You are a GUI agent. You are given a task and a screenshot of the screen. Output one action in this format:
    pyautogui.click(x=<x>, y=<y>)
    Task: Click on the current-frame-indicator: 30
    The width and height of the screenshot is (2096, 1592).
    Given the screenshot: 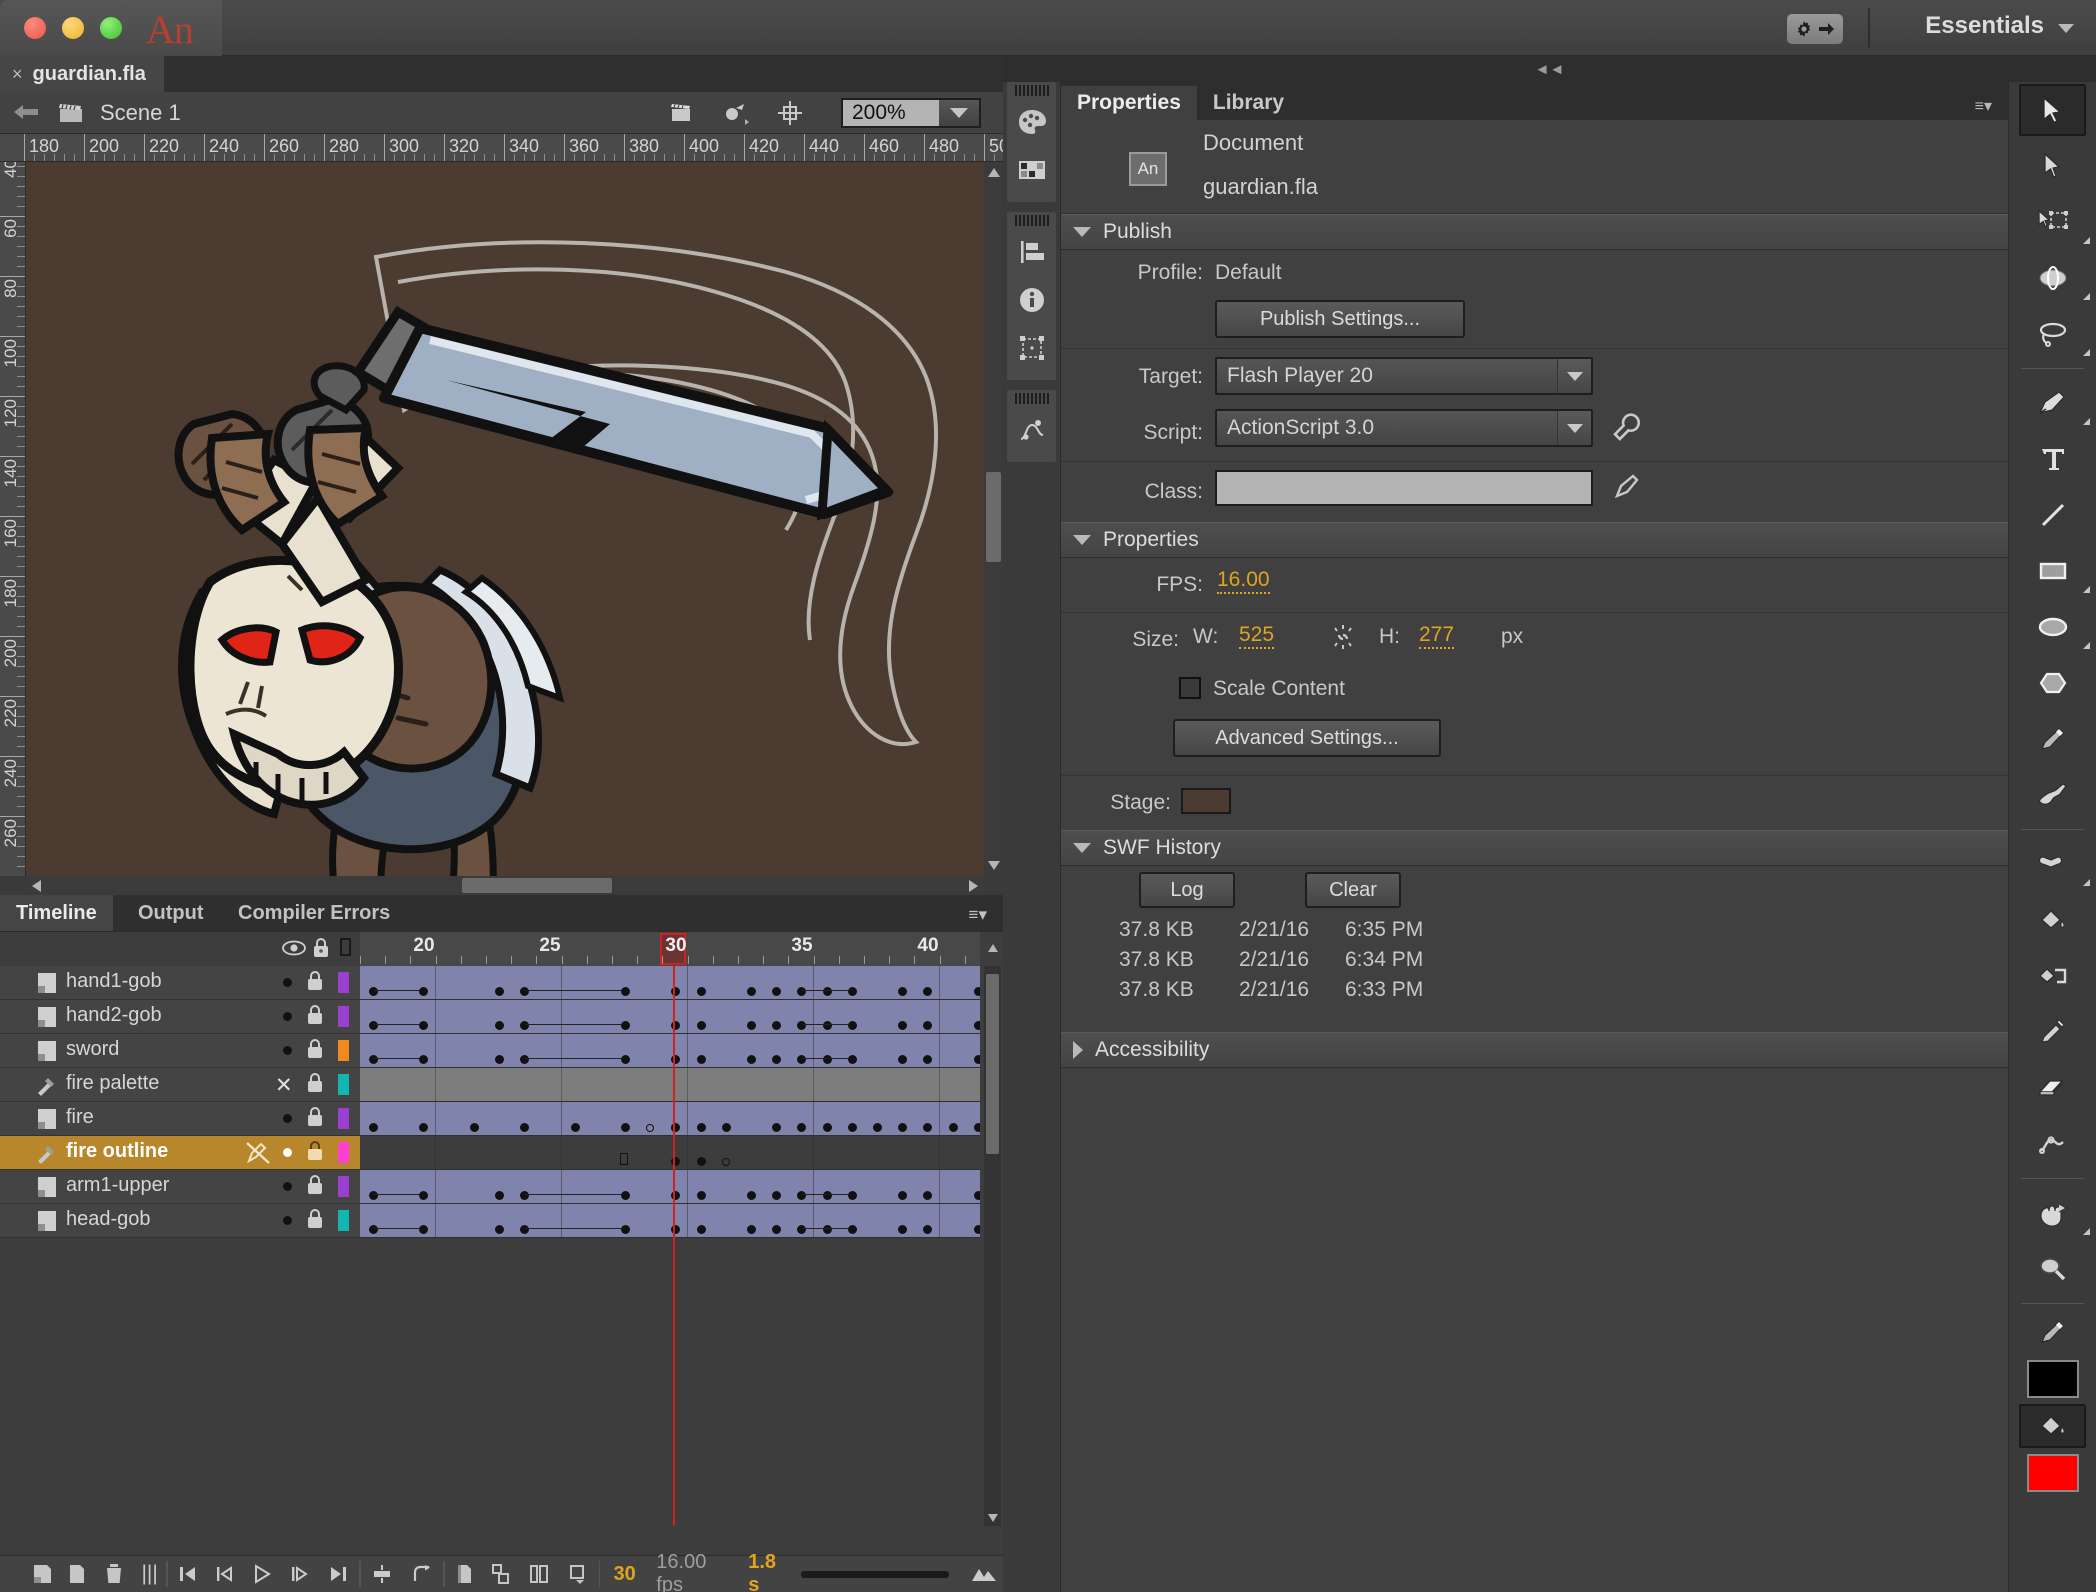 What is the action you would take?
    pyautogui.click(x=624, y=1574)
    